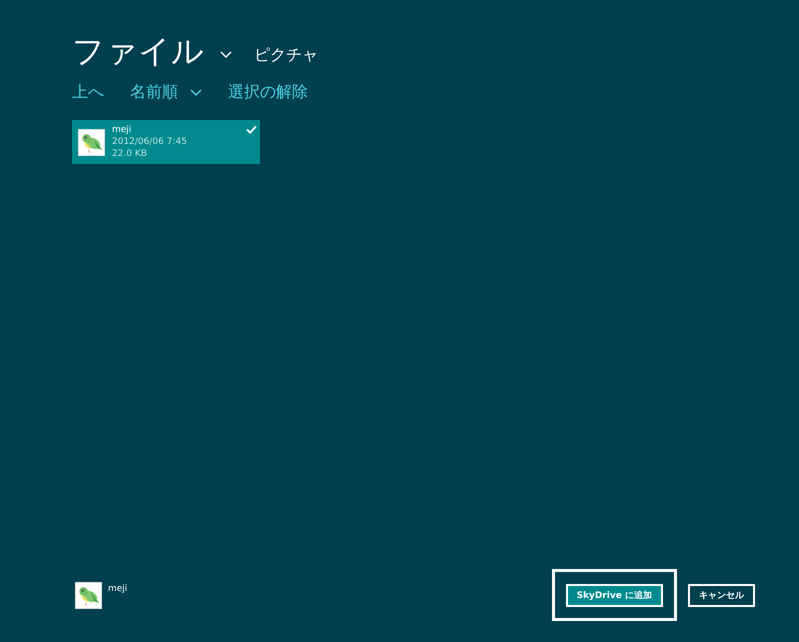 Image resolution: width=799 pixels, height=642 pixels. I want to click on command-link: 上へ, so click(88, 92).